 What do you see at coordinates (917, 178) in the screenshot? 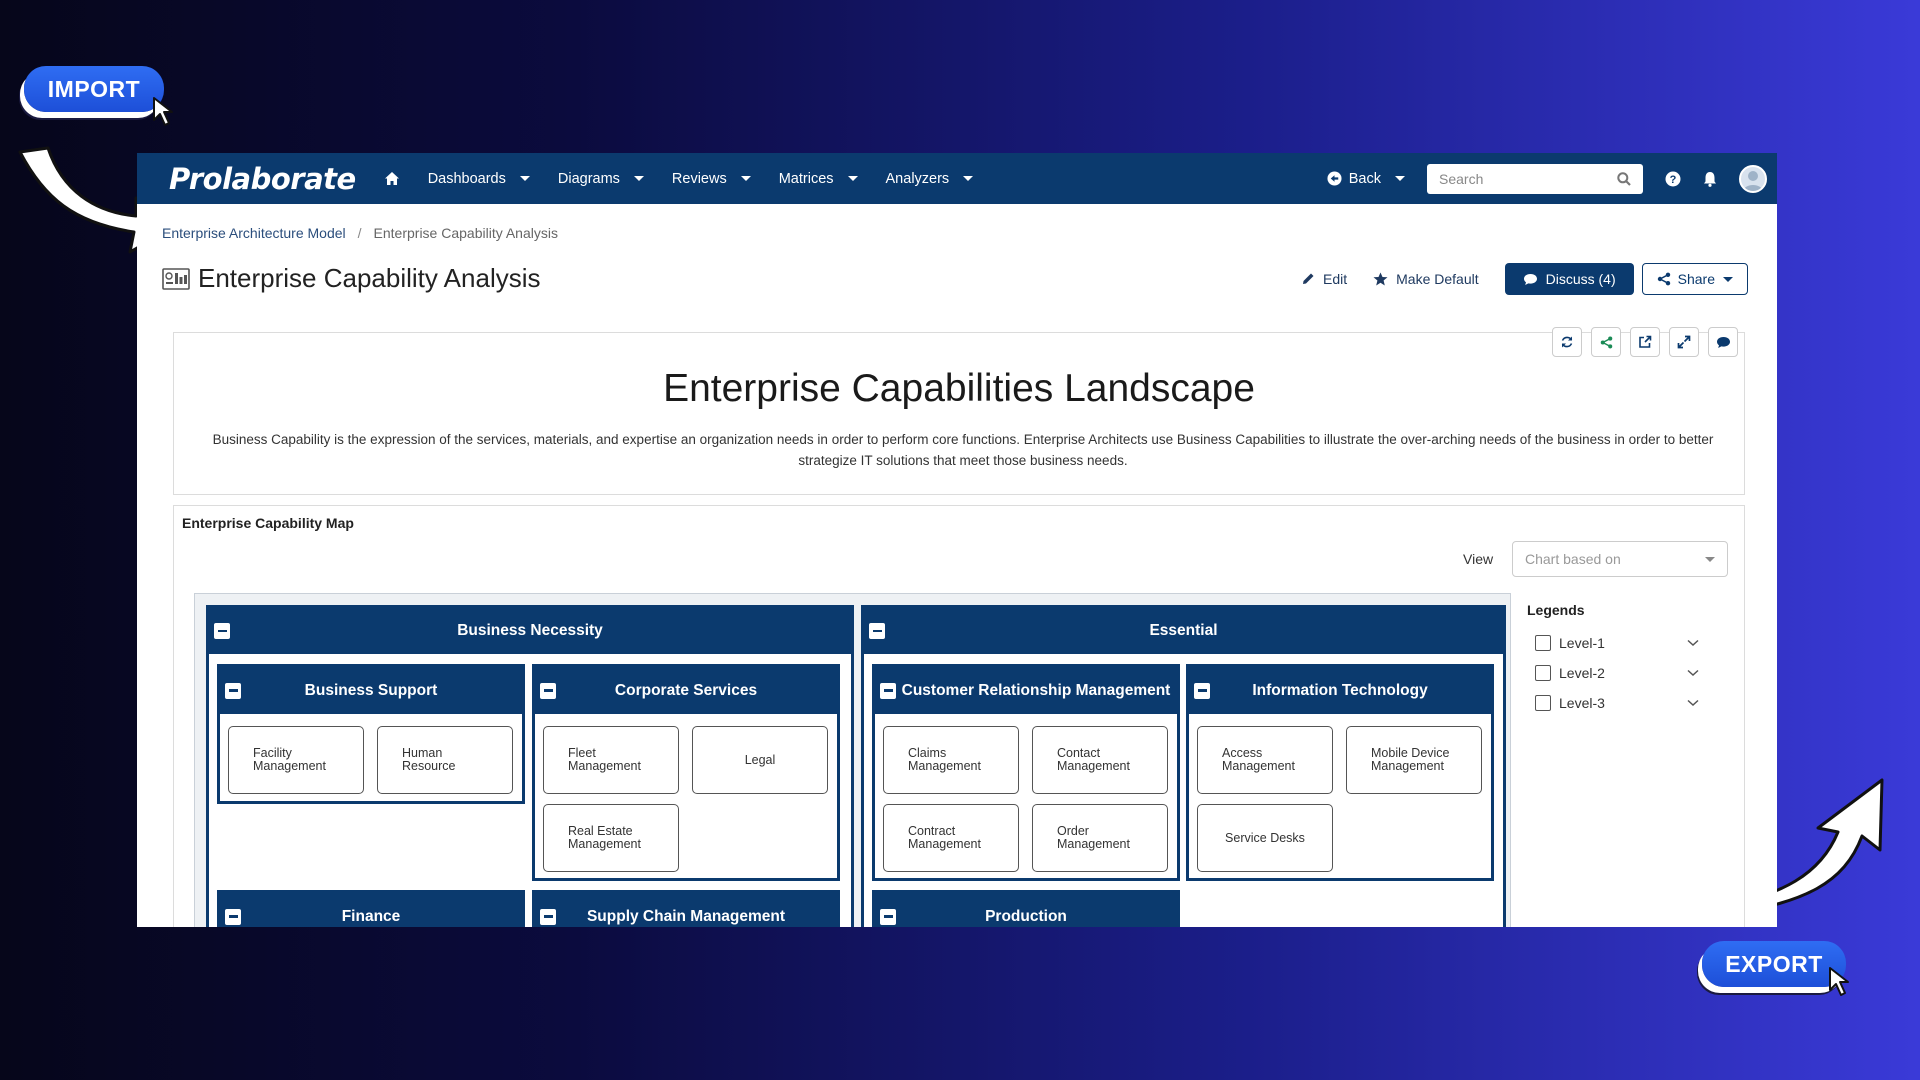
I see `nav-label: Analyzers` at bounding box center [917, 178].